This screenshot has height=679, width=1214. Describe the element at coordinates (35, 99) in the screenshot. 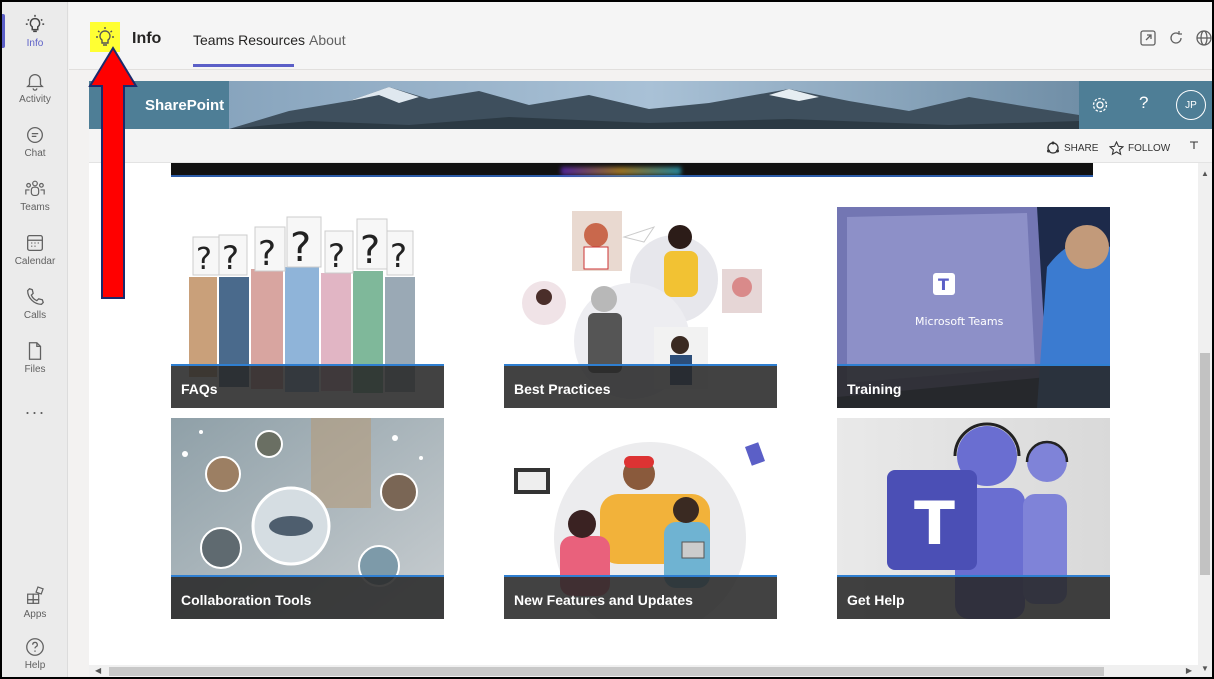

I see `rail-item-label: Activity` at that location.